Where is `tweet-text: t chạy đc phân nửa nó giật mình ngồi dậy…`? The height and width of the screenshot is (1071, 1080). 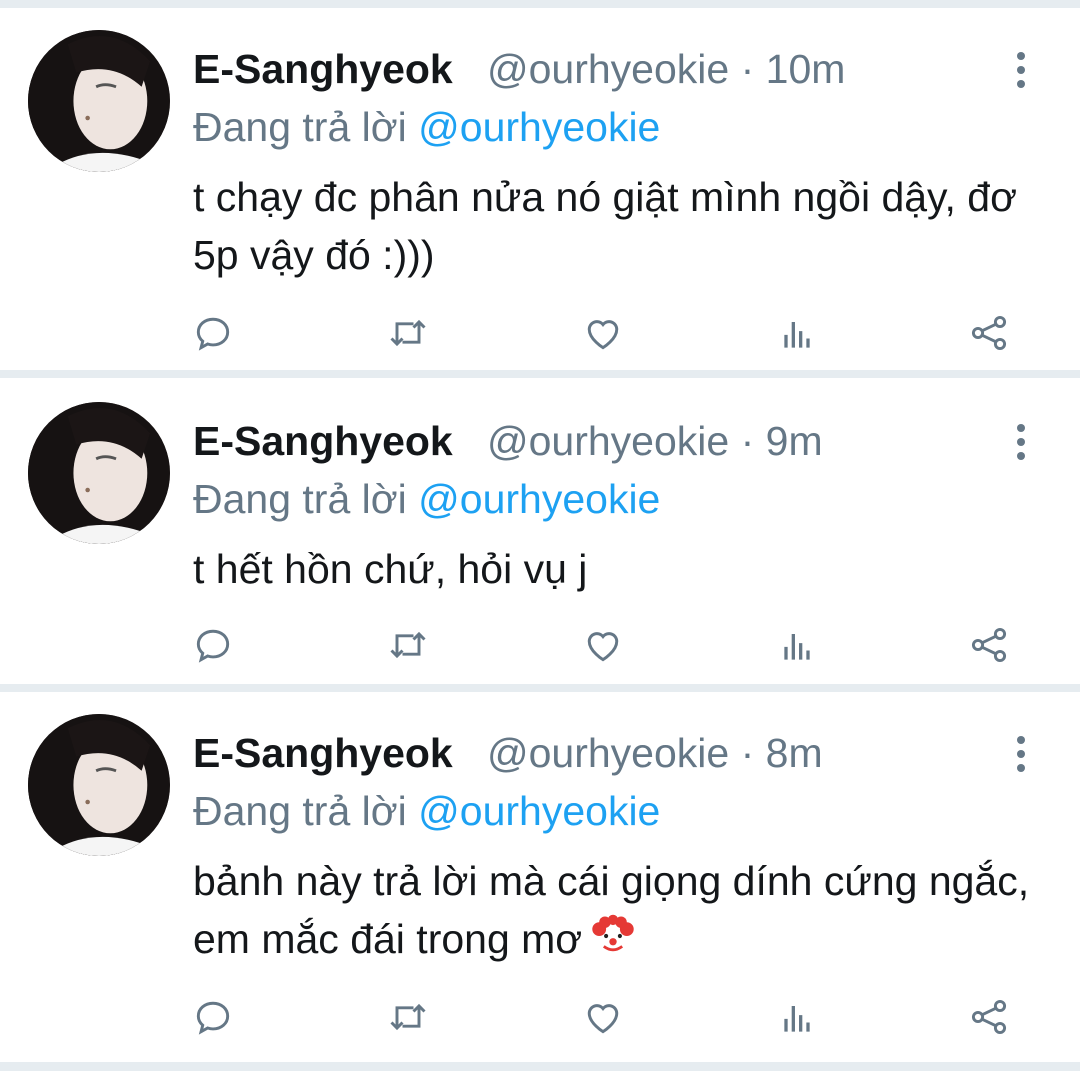 tweet-text: t chạy đc phân nửa nó giật mình ngồi dậy… is located at coordinates (605, 226).